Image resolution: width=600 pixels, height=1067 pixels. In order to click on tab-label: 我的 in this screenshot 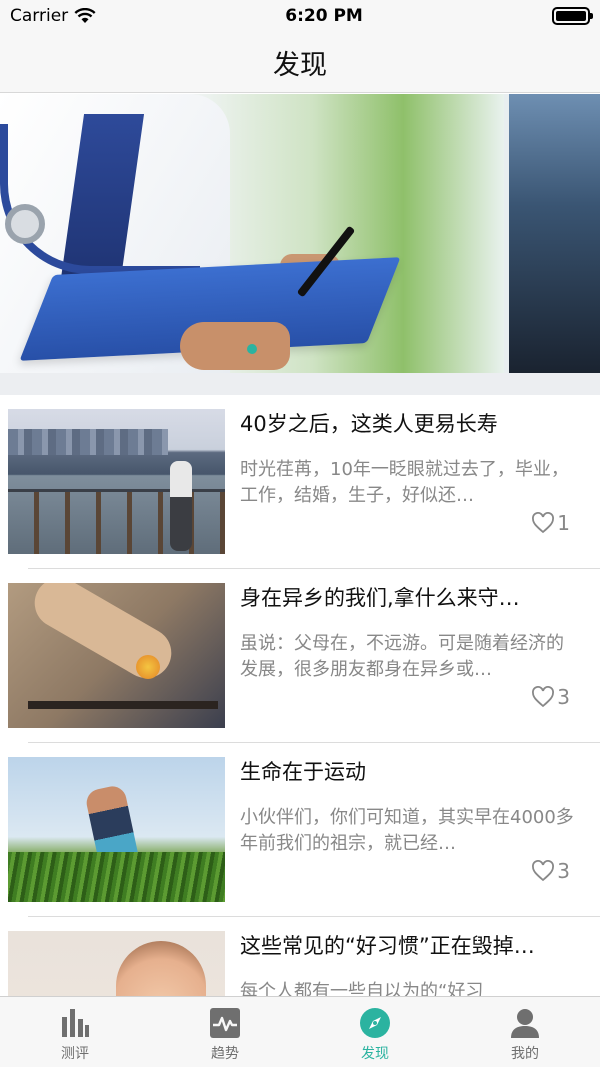, I will do `click(525, 1054)`.